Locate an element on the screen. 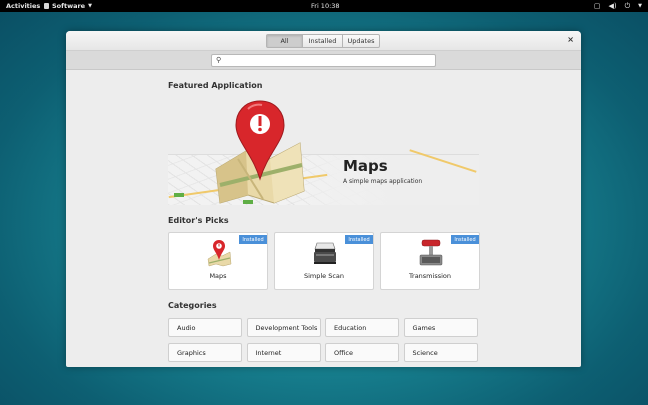 Image resolution: width=648 pixels, height=405 pixels. pick-card-simple-scan: Installed Simple Scan is located at coordinates (324, 261).